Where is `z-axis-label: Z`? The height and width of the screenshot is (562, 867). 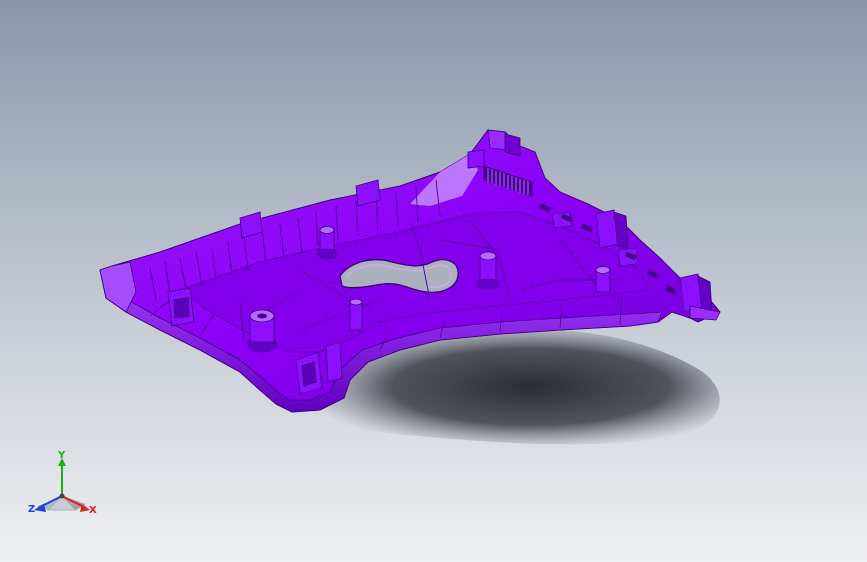
z-axis-label: Z is located at coordinates (32, 509).